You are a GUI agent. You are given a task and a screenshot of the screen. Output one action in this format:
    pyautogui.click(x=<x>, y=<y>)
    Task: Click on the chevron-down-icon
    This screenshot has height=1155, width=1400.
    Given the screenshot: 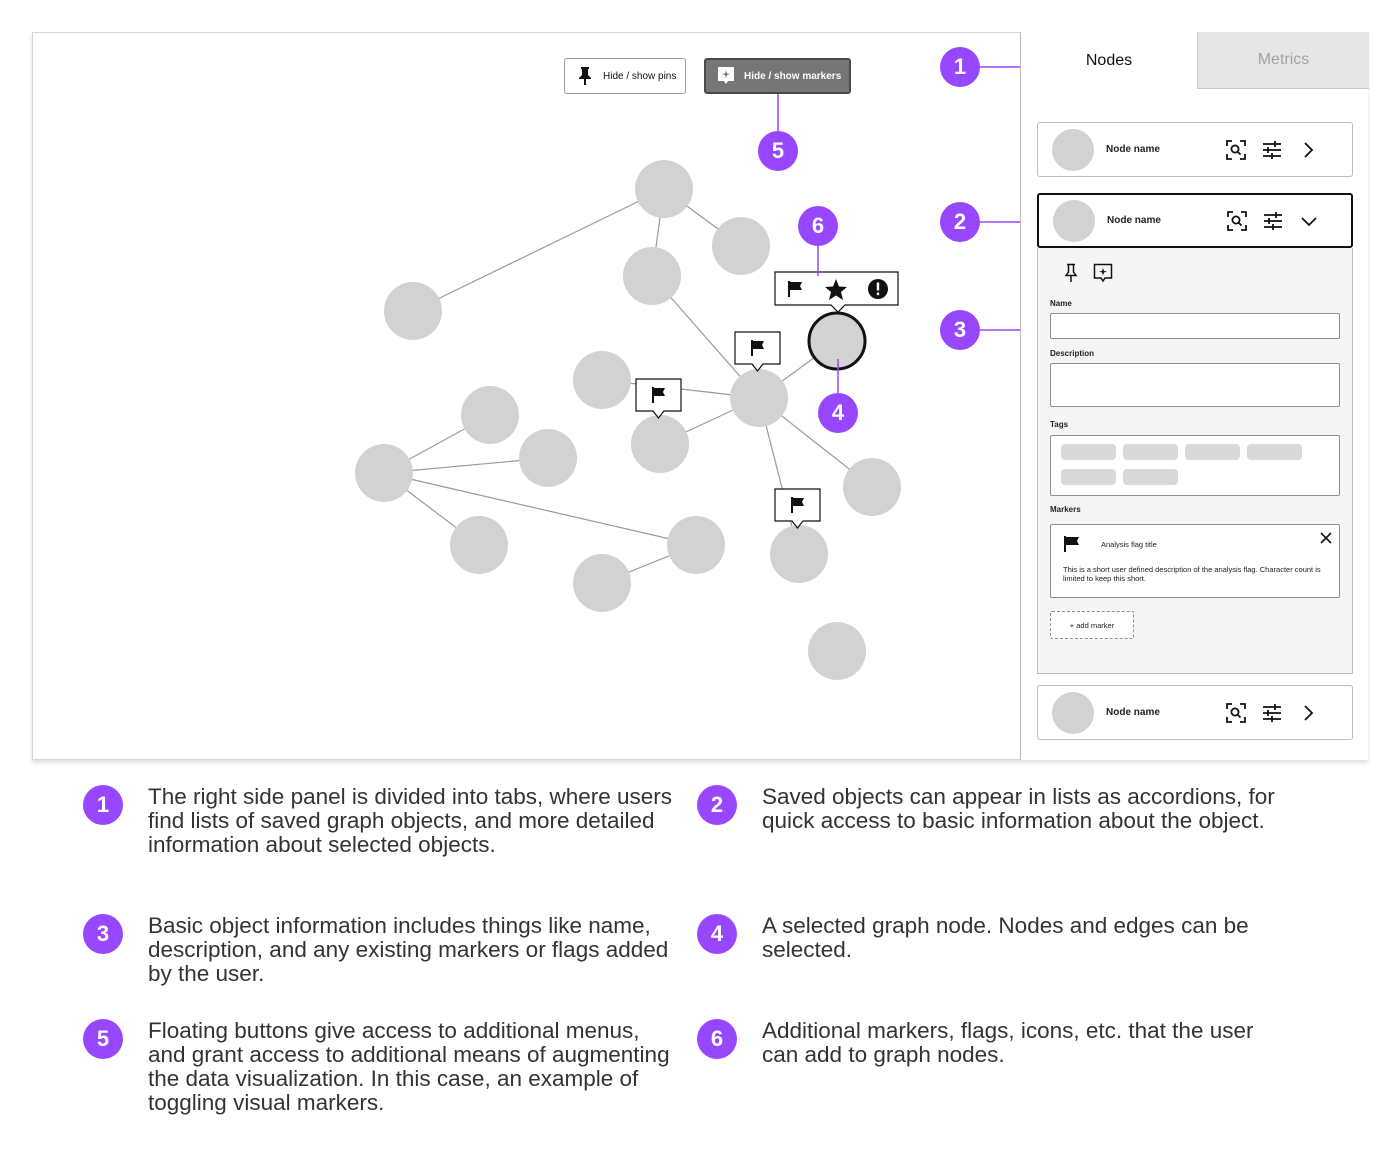 What is the action you would take?
    pyautogui.click(x=1309, y=221)
    